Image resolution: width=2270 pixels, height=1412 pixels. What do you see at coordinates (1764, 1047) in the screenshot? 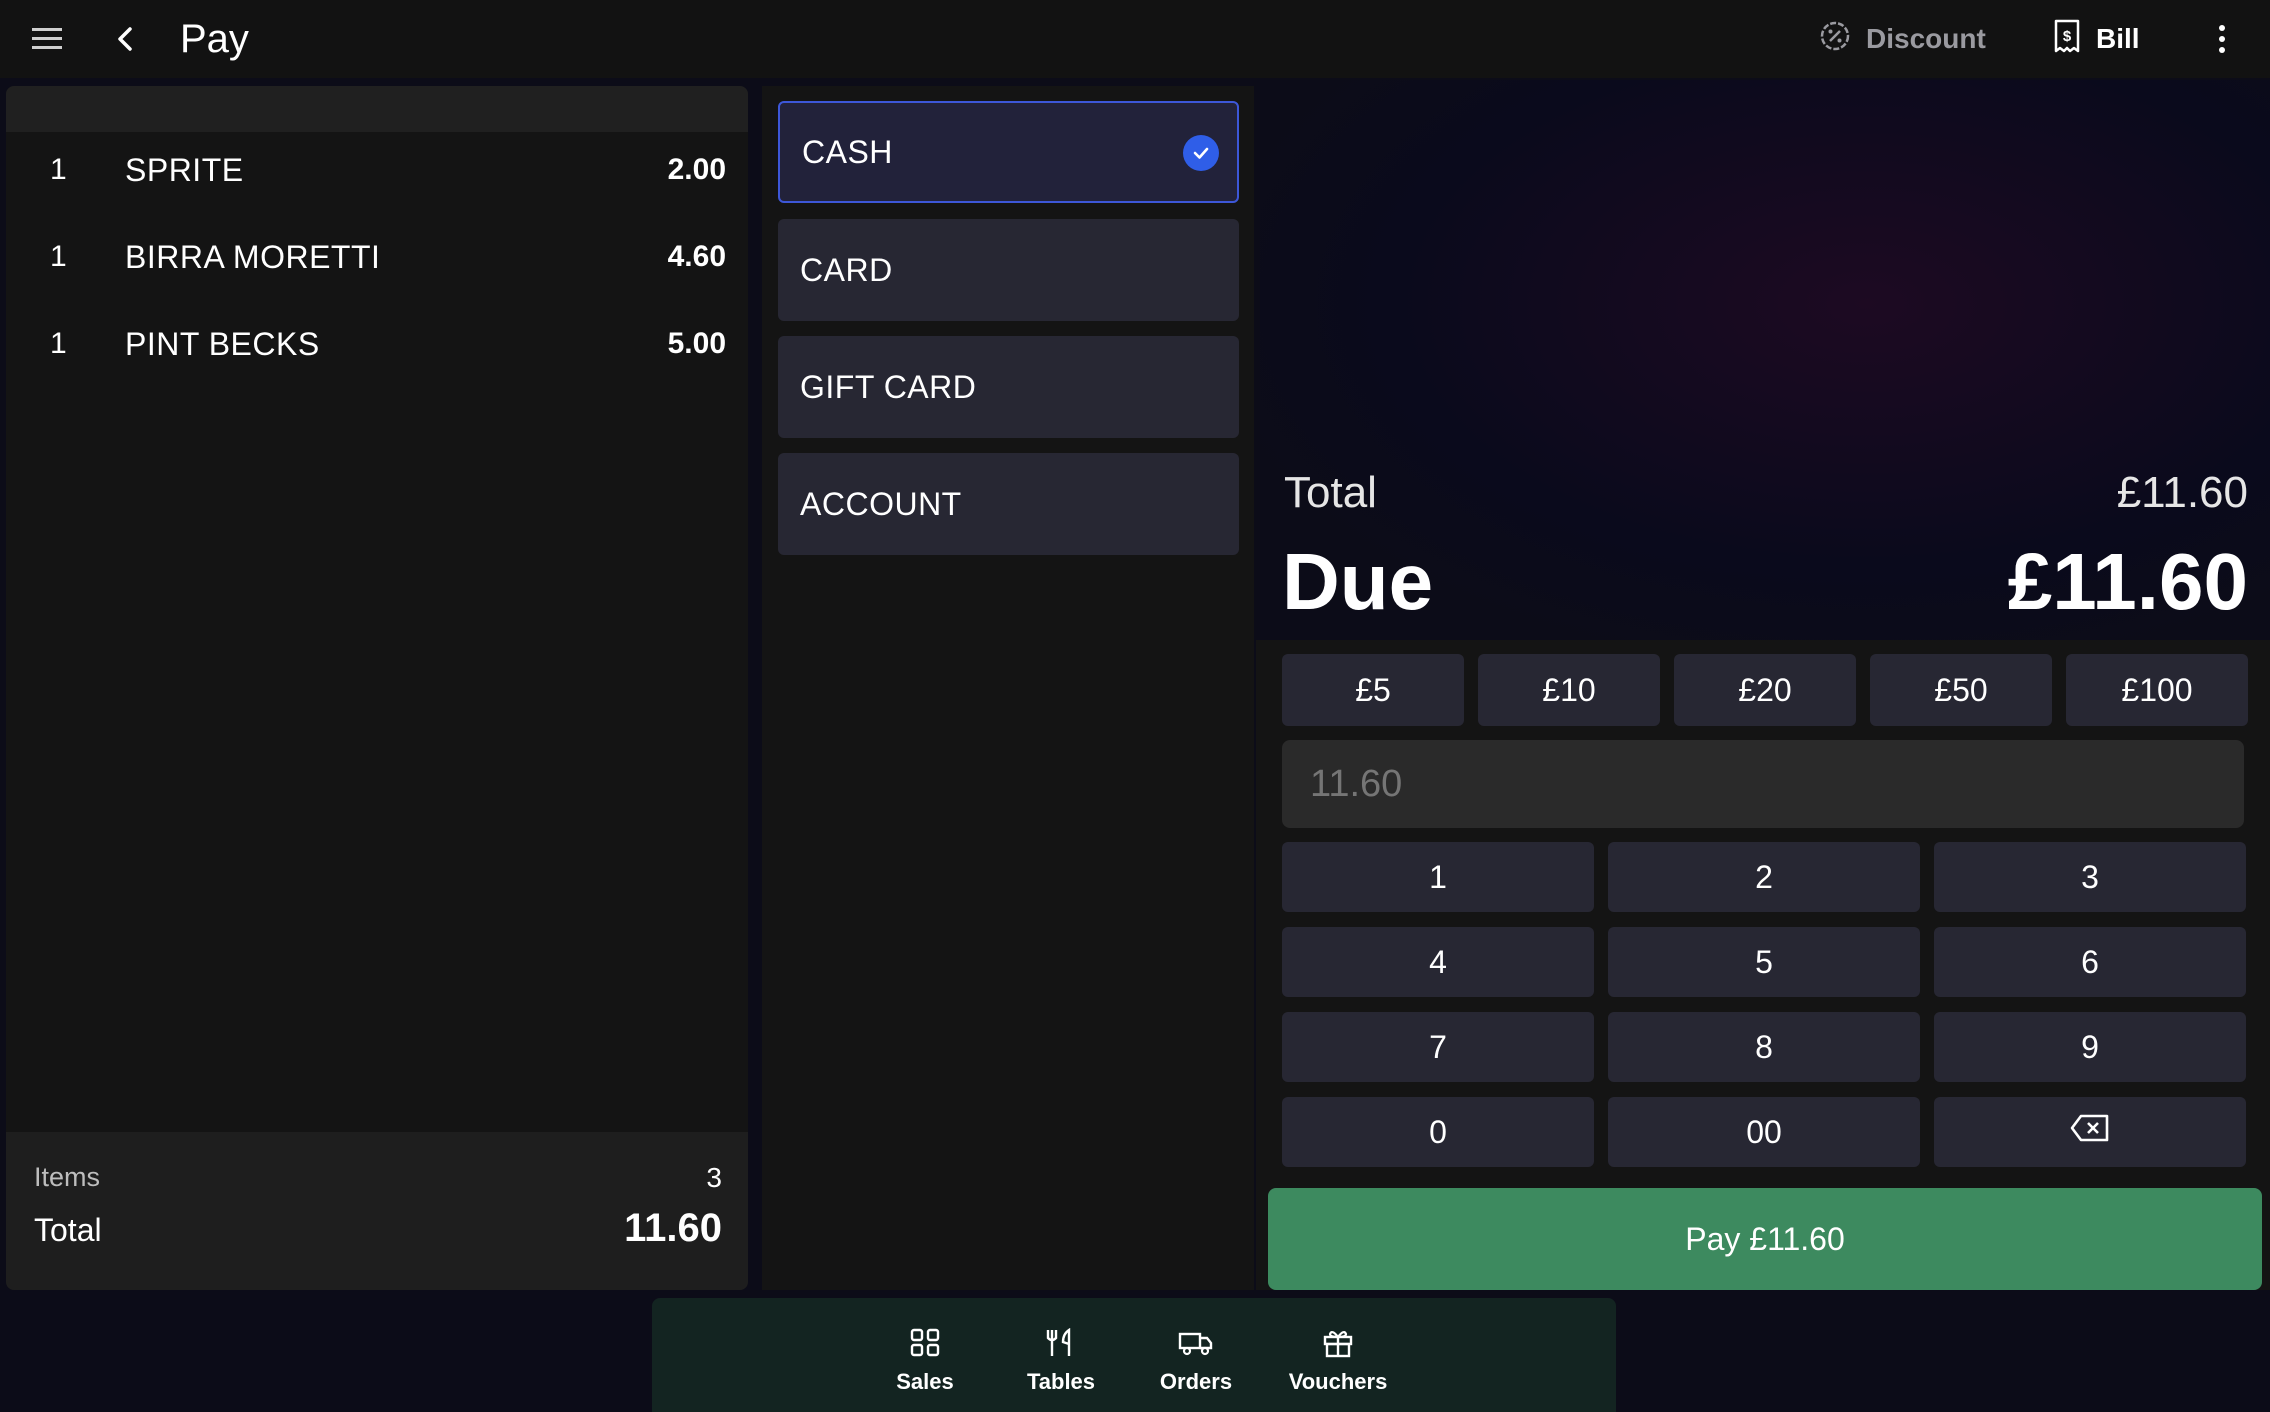
I see `keypad-key: 8` at bounding box center [1764, 1047].